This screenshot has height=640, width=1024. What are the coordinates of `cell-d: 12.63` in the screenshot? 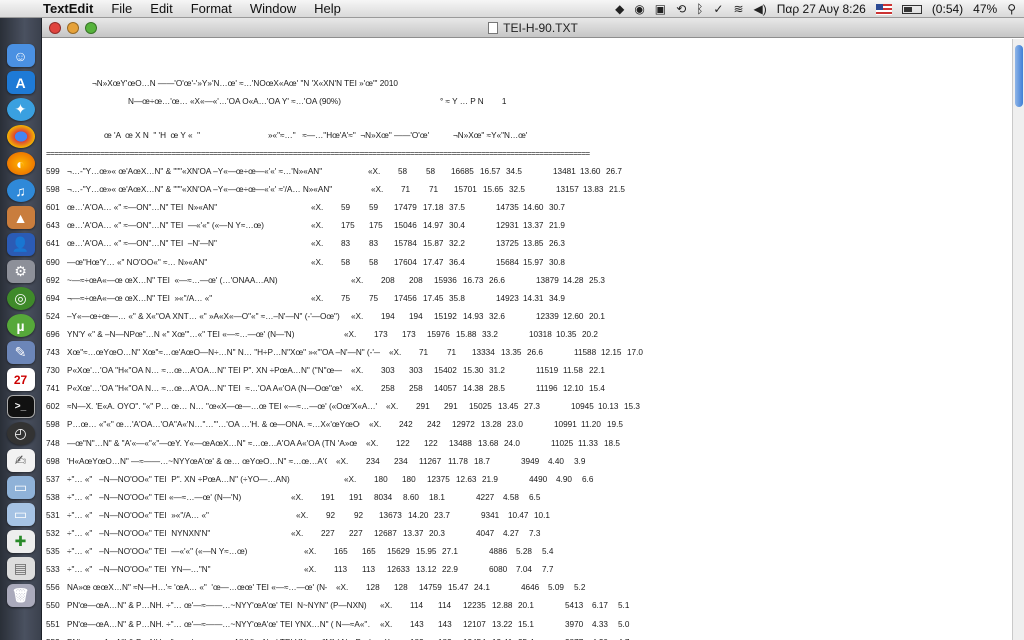 It's located at (466, 479).